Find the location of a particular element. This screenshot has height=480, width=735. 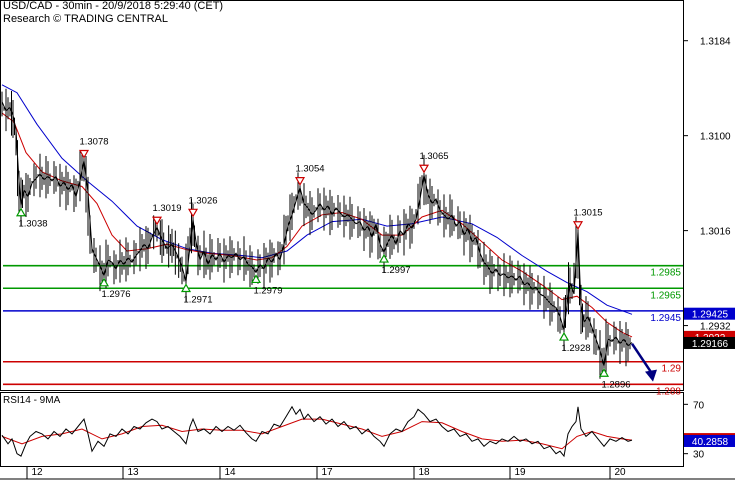

level-label-pivot: 1.2945 is located at coordinates (665, 318).